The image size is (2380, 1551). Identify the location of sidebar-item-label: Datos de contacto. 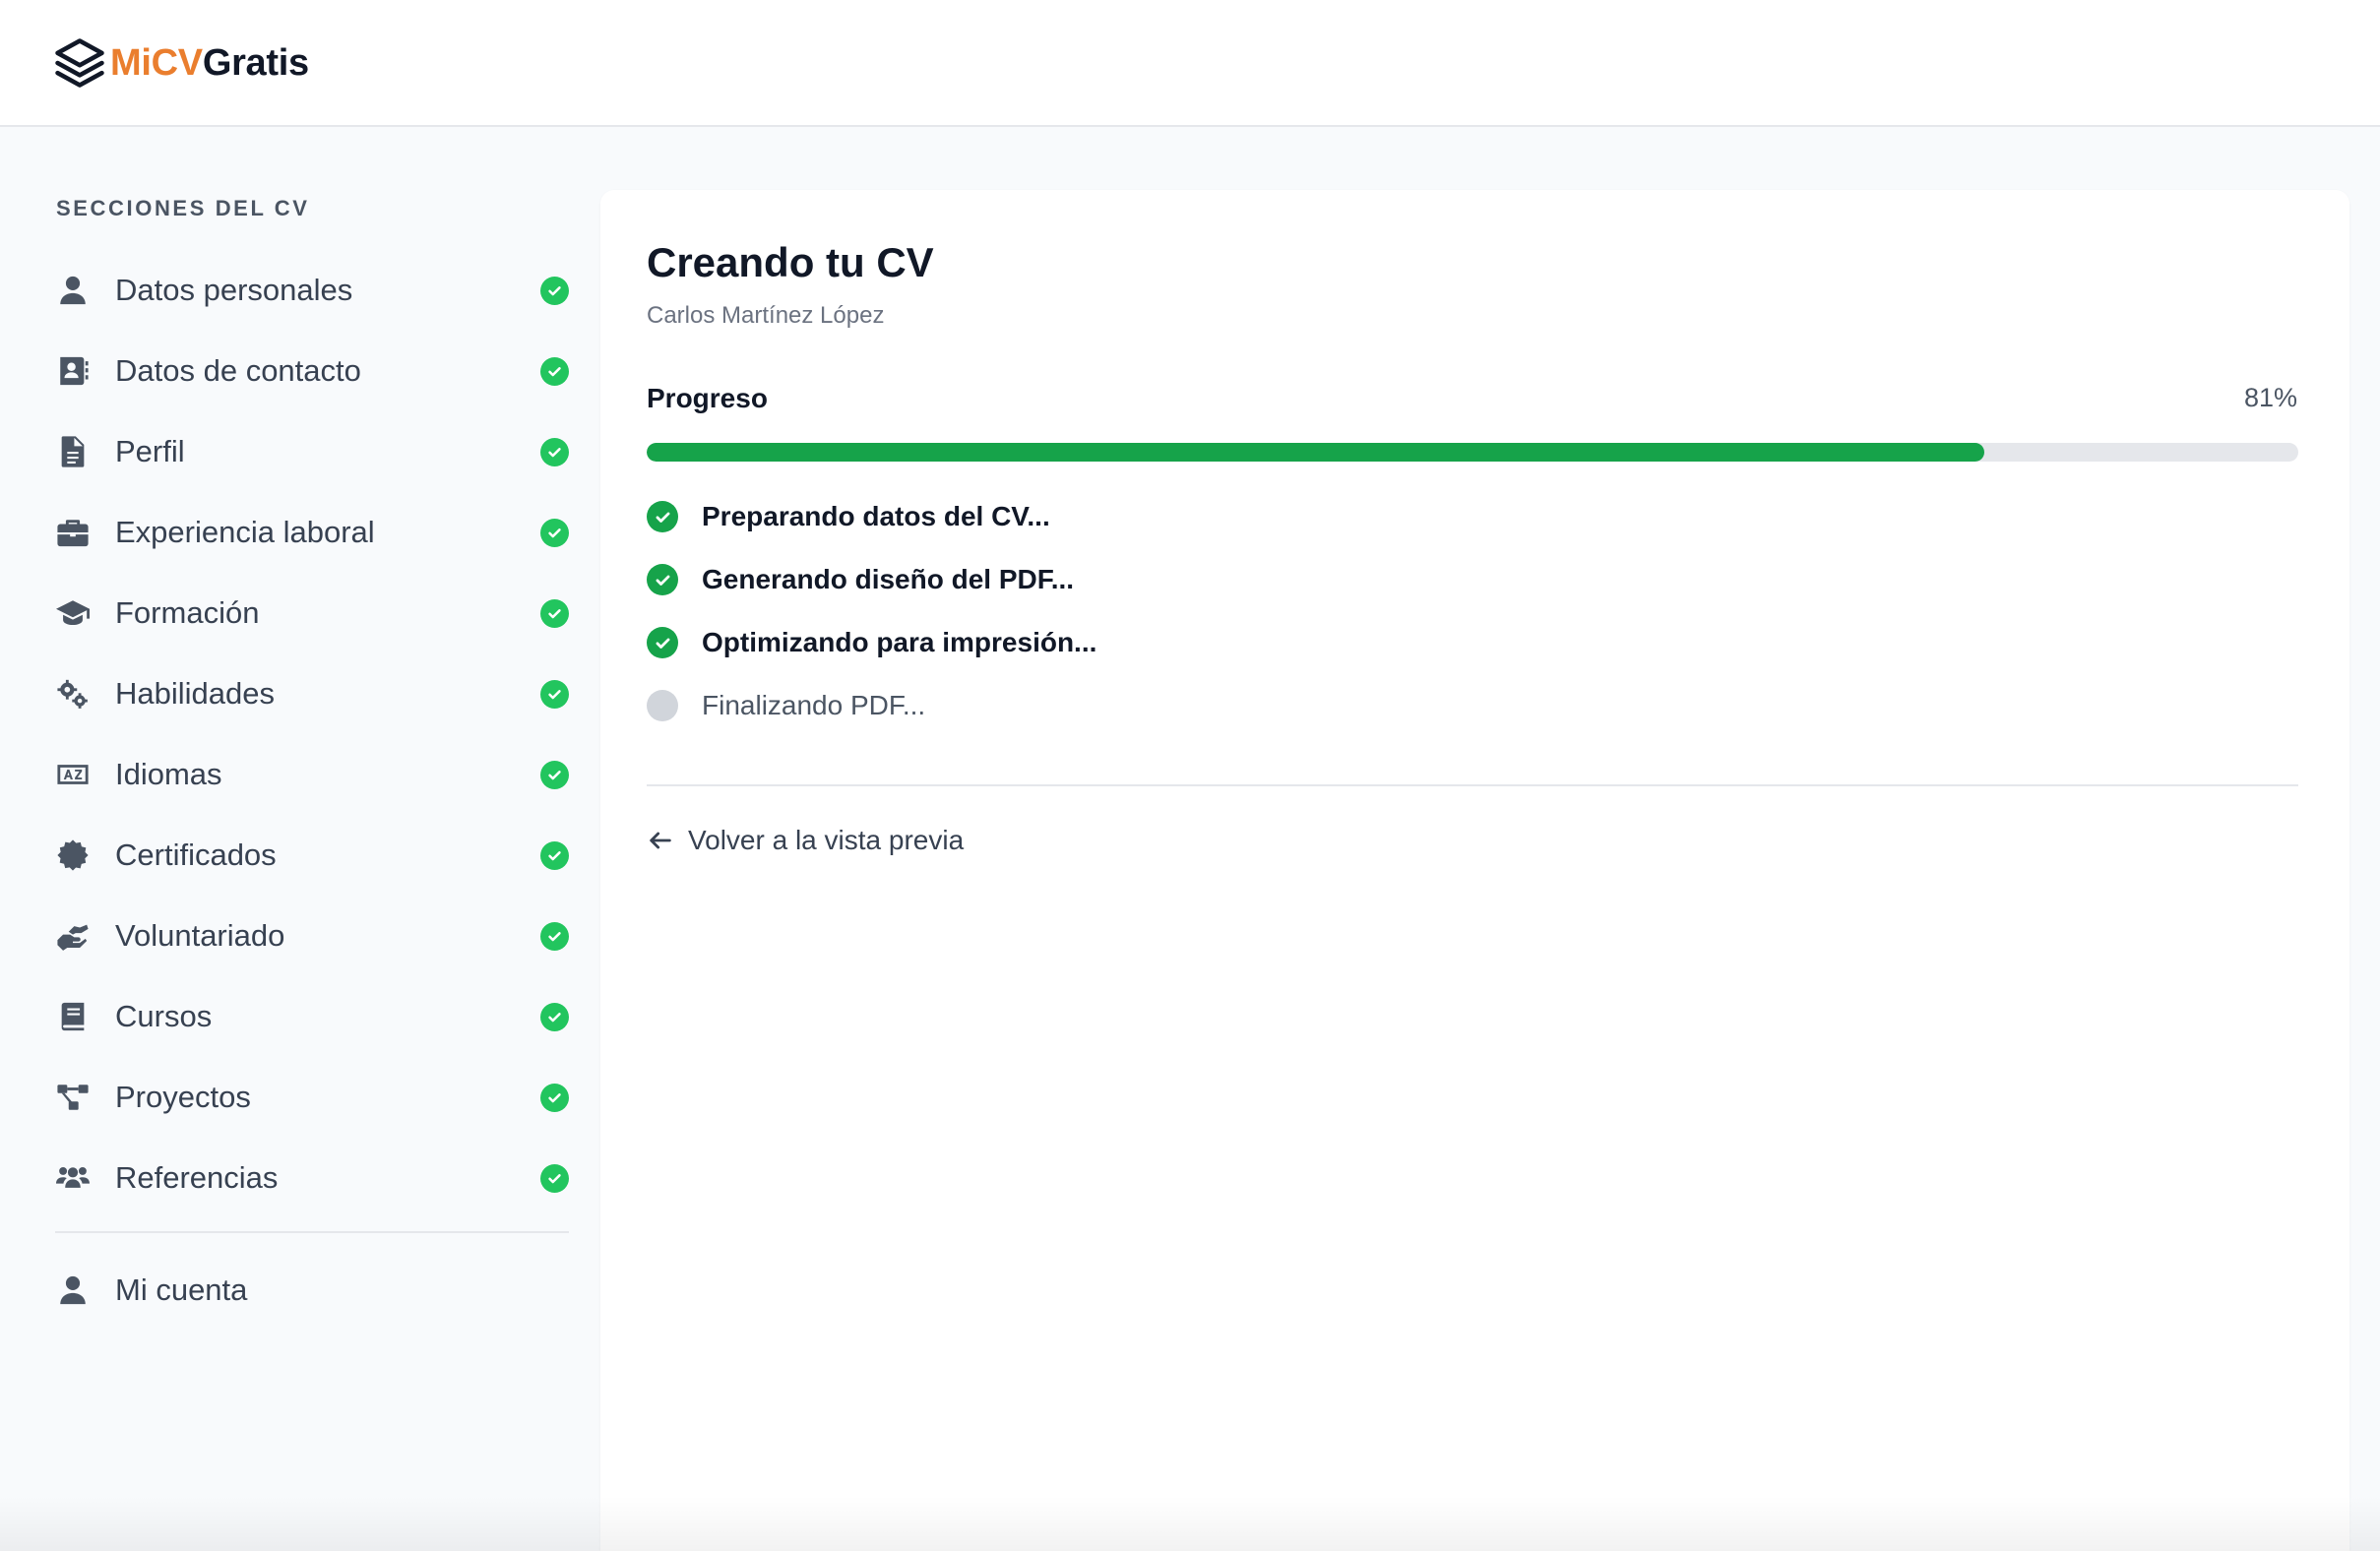
(238, 370).